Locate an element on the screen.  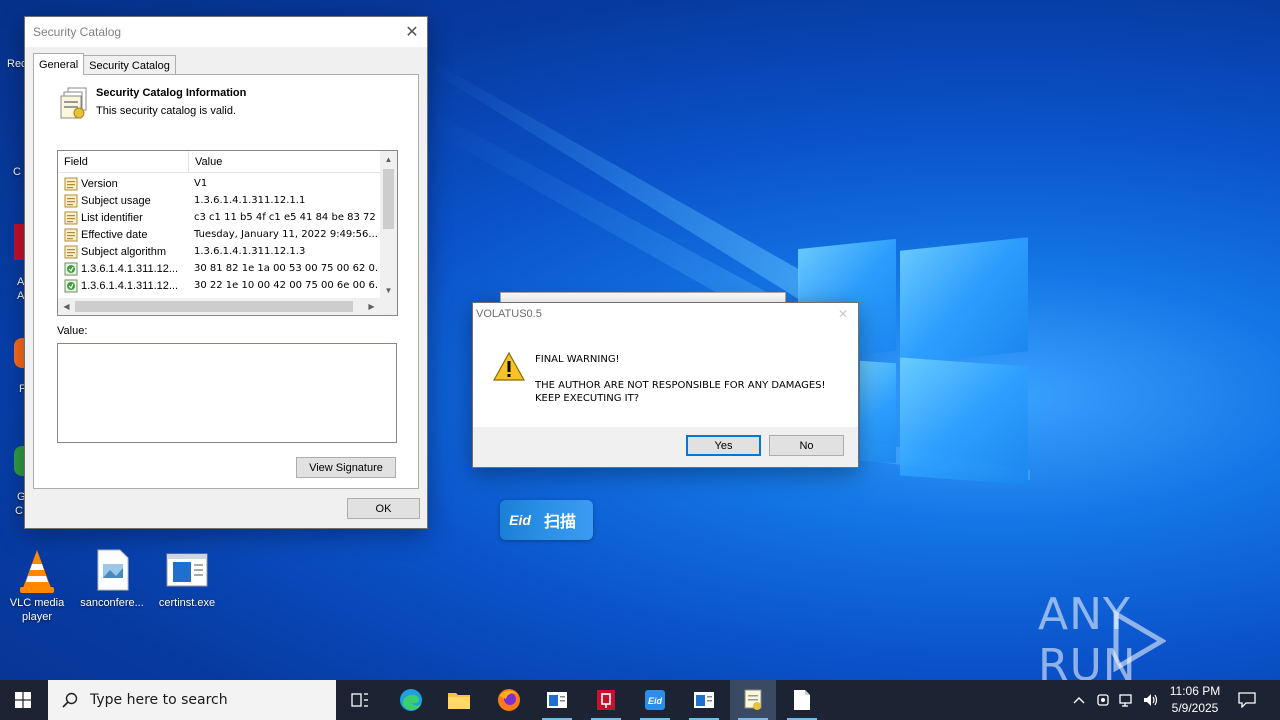
column-header-value: Value is located at coordinates (205, 162).